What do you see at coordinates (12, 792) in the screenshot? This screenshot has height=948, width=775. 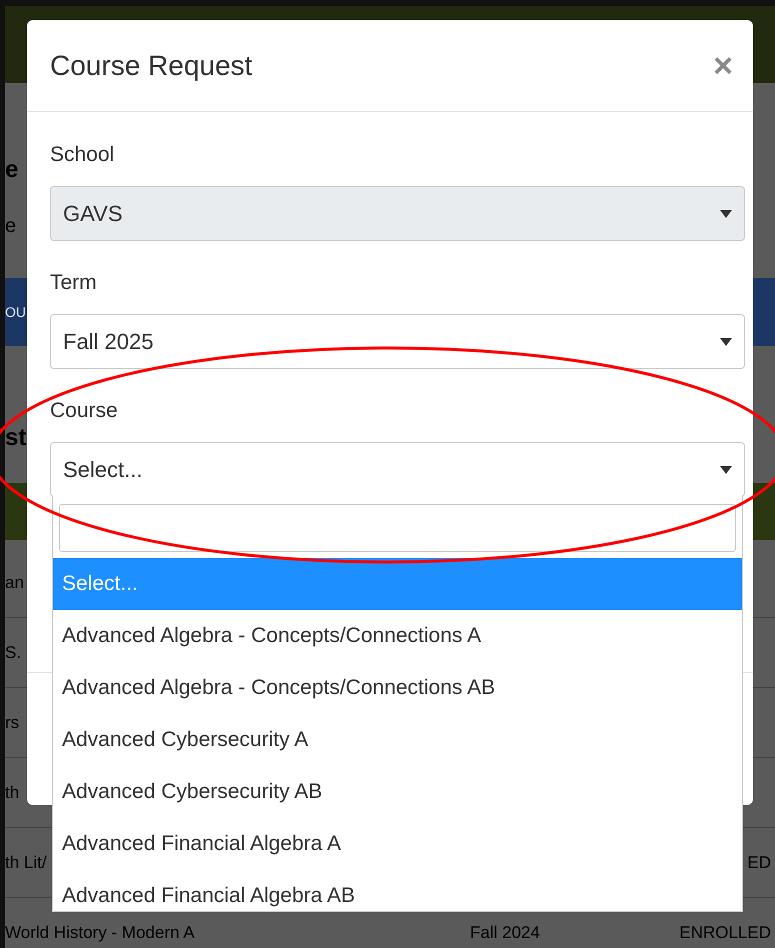 I see `table-cell: th` at bounding box center [12, 792].